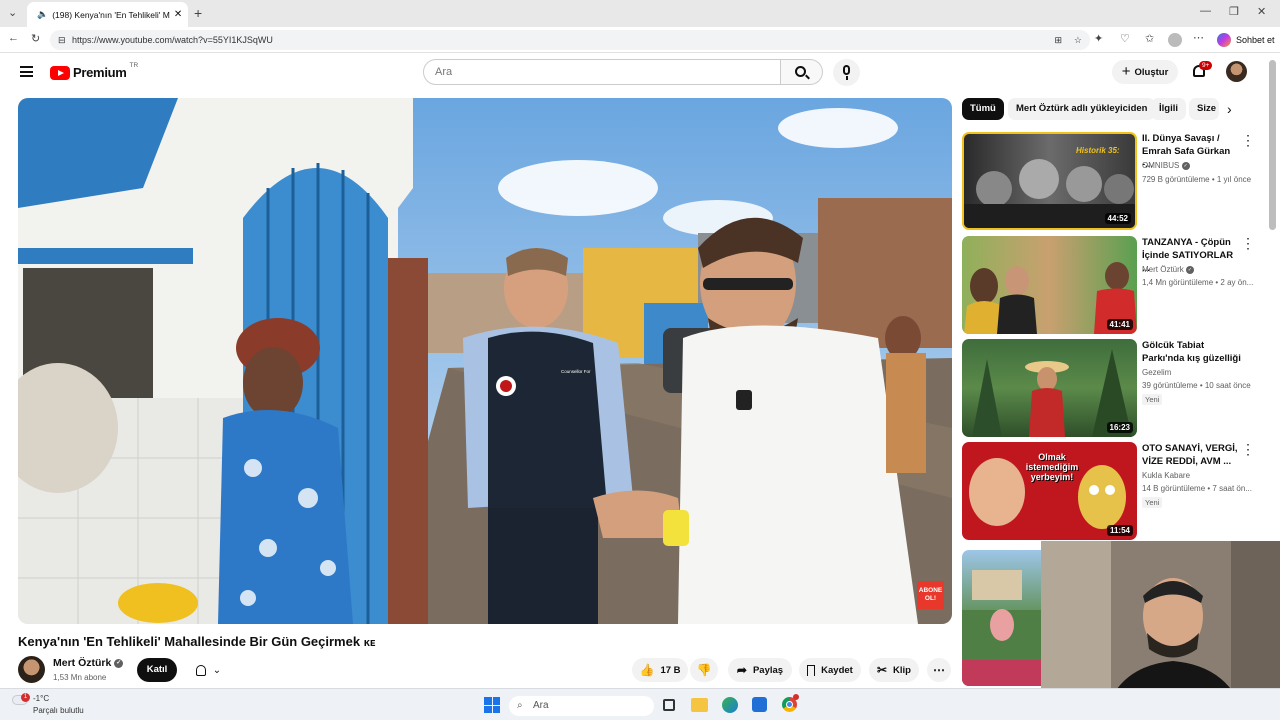  Describe the element at coordinates (1119, 324) in the screenshot. I see `duration-badge: 41:41` at that location.